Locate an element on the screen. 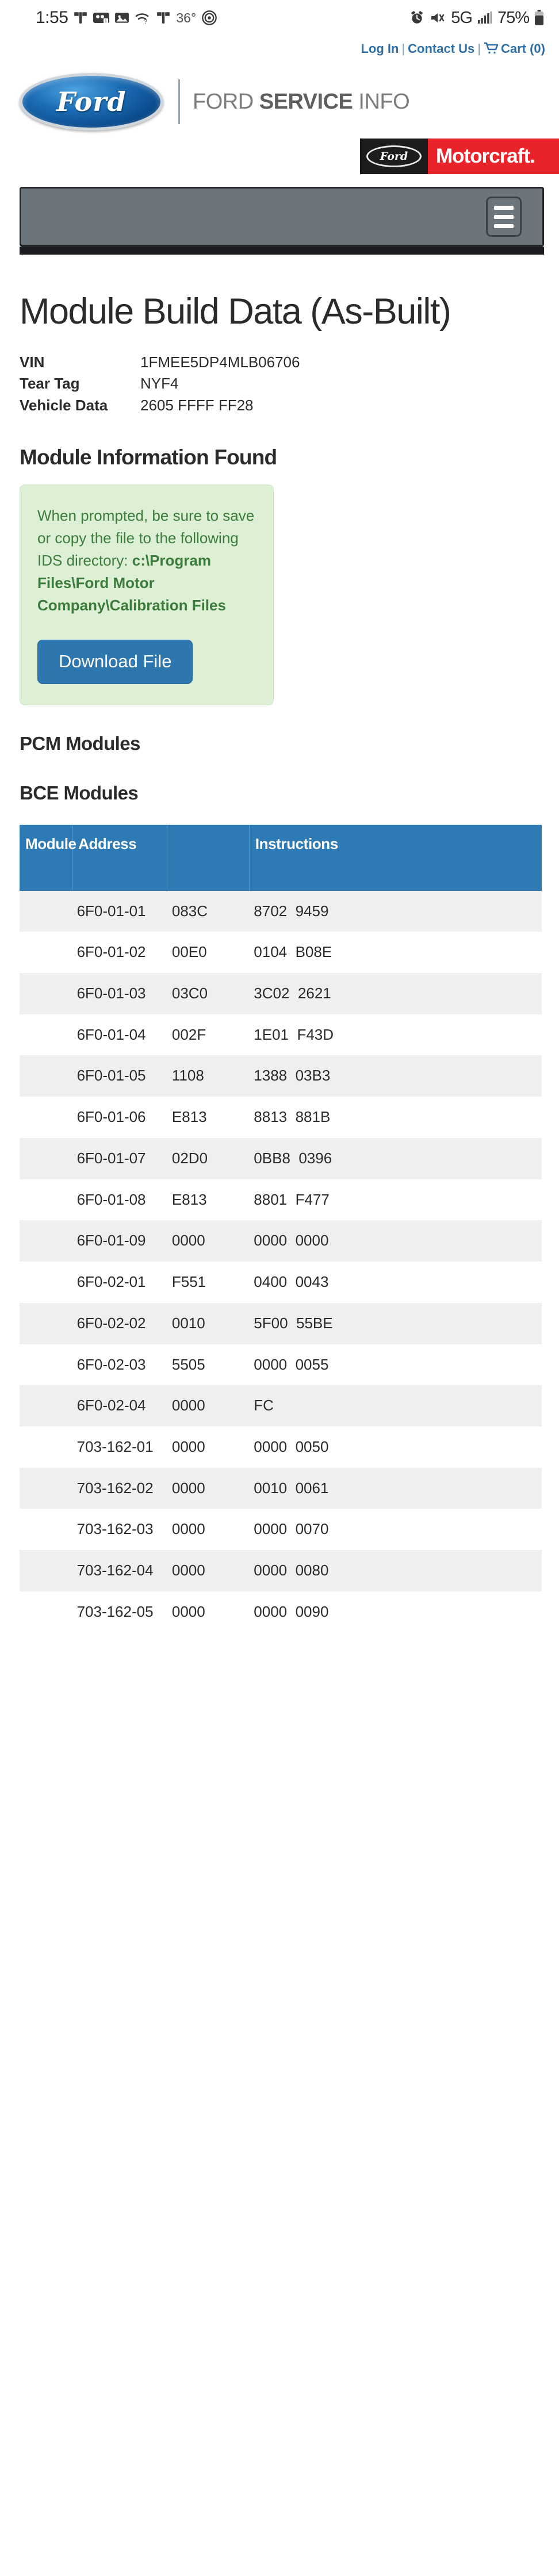 This screenshot has height=2576, width=559. cell-module-id: 6F0-02-01 is located at coordinates (111, 1282).